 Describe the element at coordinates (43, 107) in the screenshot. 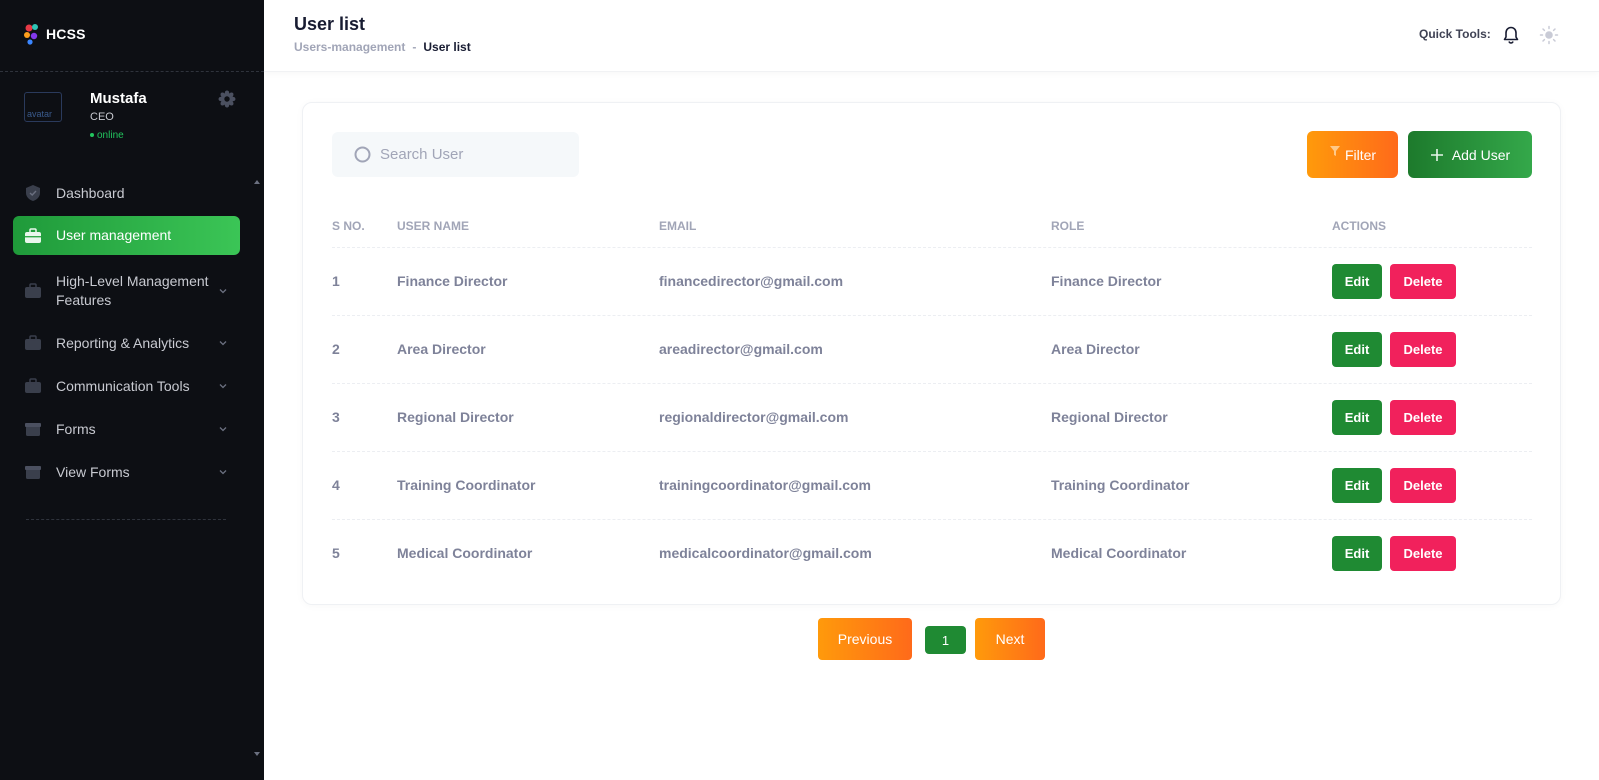

I see `avatar: avatar` at that location.